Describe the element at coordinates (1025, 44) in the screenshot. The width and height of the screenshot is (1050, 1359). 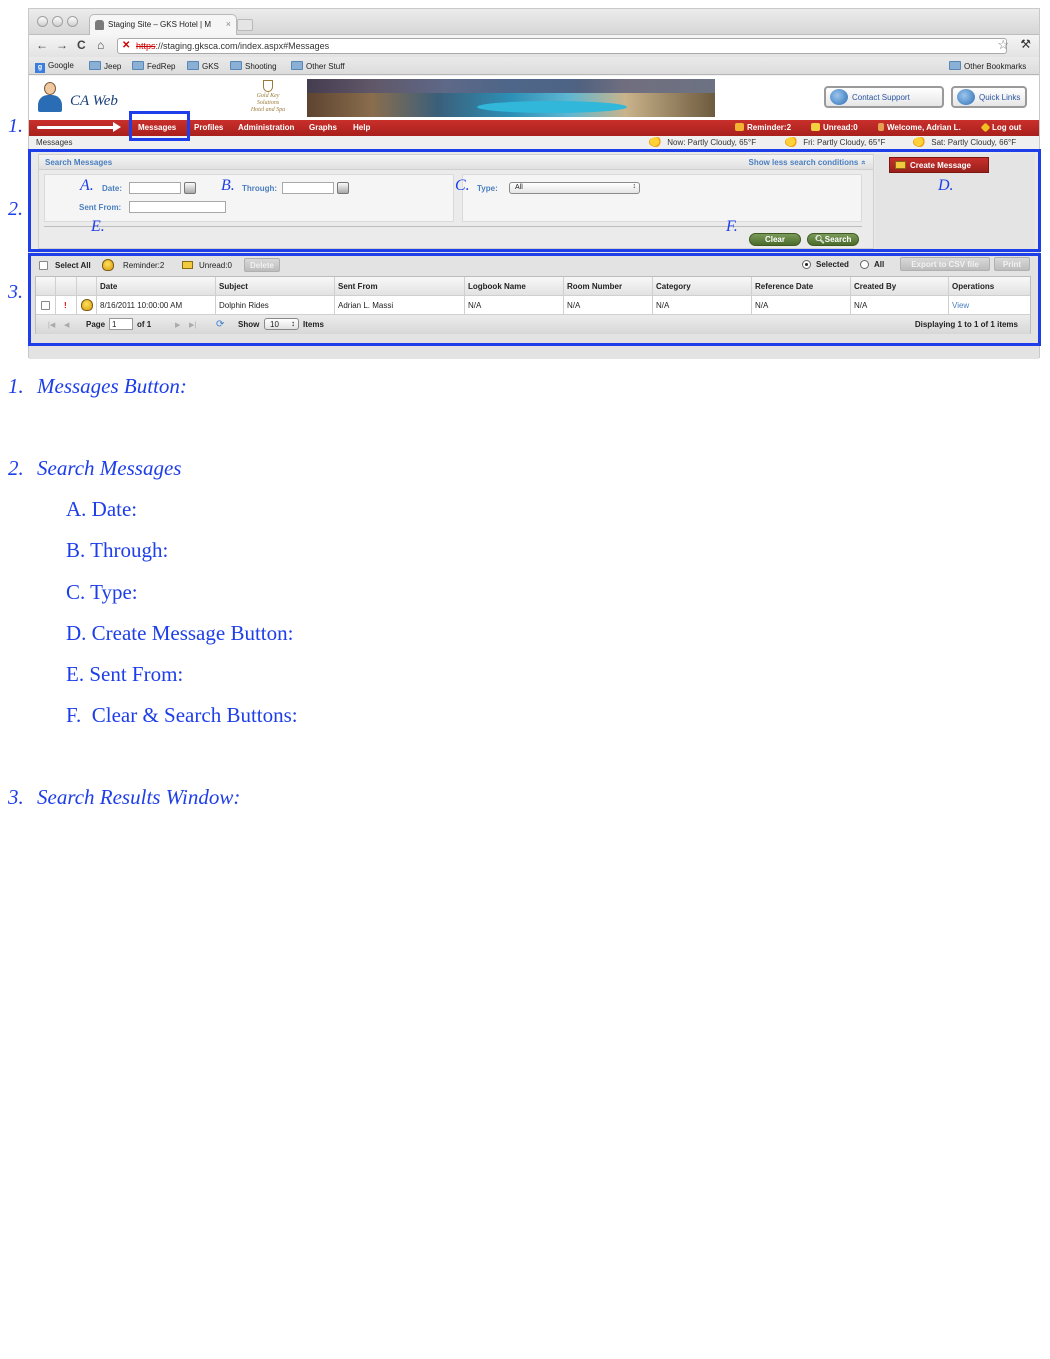
I see `wrench-icon: ⚒` at that location.